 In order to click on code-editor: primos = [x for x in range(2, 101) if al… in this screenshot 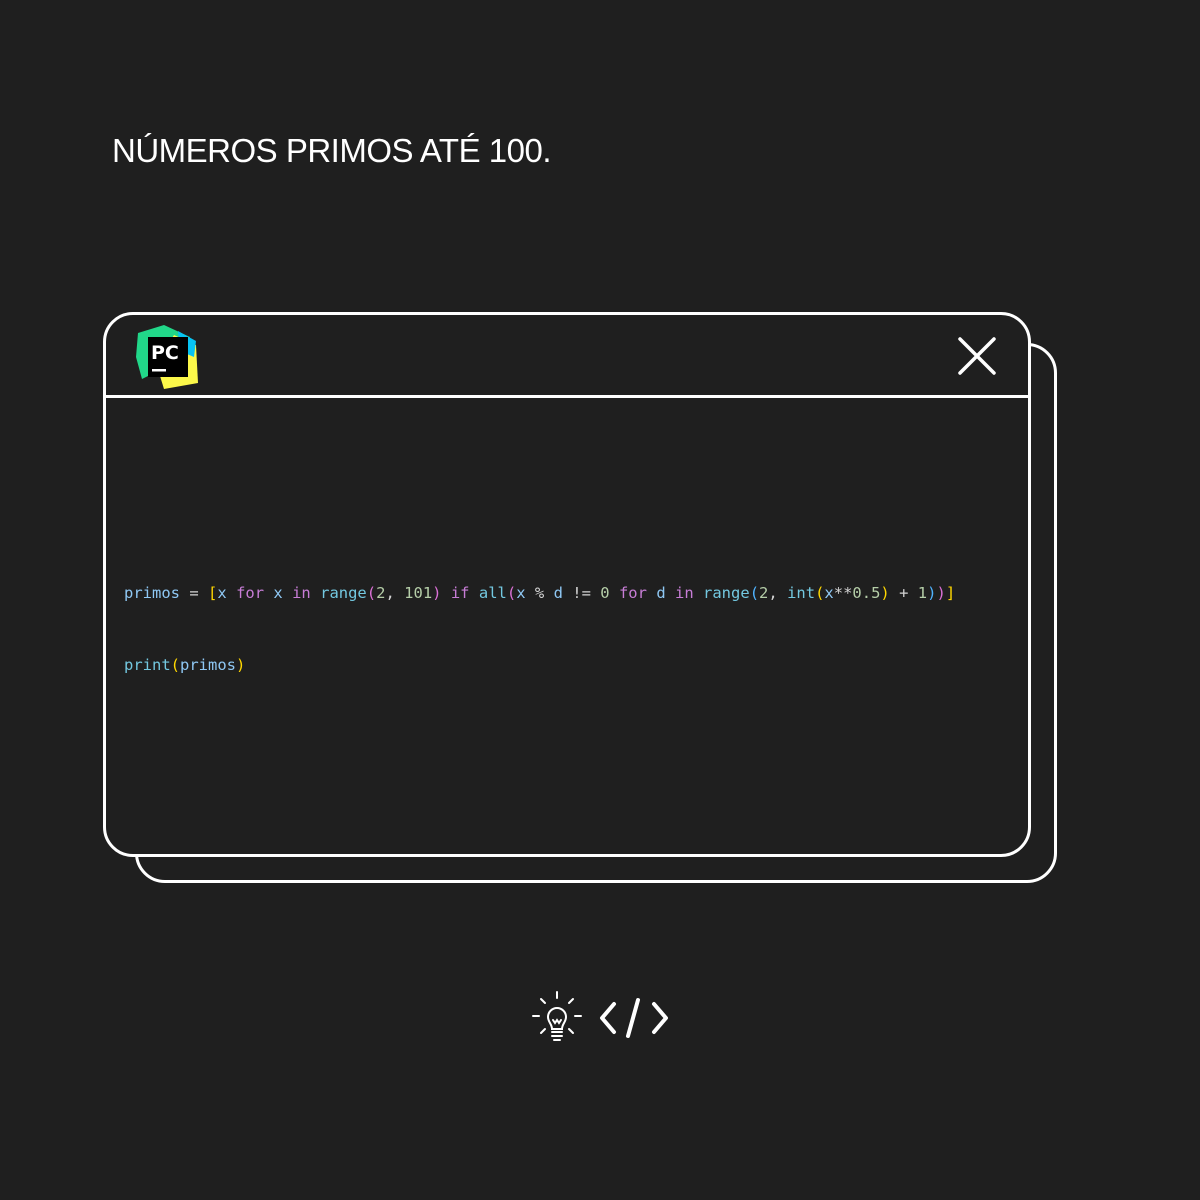, I will do `click(571, 629)`.